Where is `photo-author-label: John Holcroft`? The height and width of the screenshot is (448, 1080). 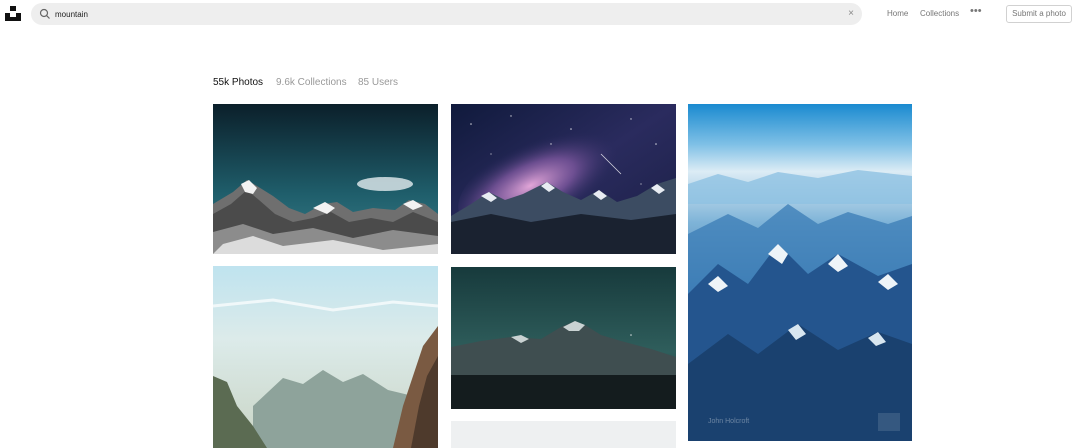
photo-author-label: John Holcroft is located at coordinates (728, 421).